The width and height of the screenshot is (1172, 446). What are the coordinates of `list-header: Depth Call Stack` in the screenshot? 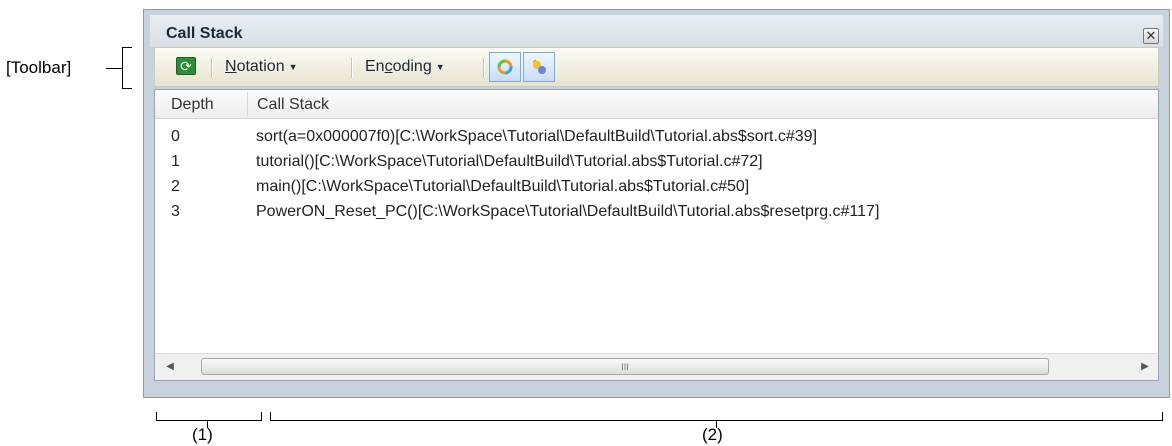 It's located at (656, 104).